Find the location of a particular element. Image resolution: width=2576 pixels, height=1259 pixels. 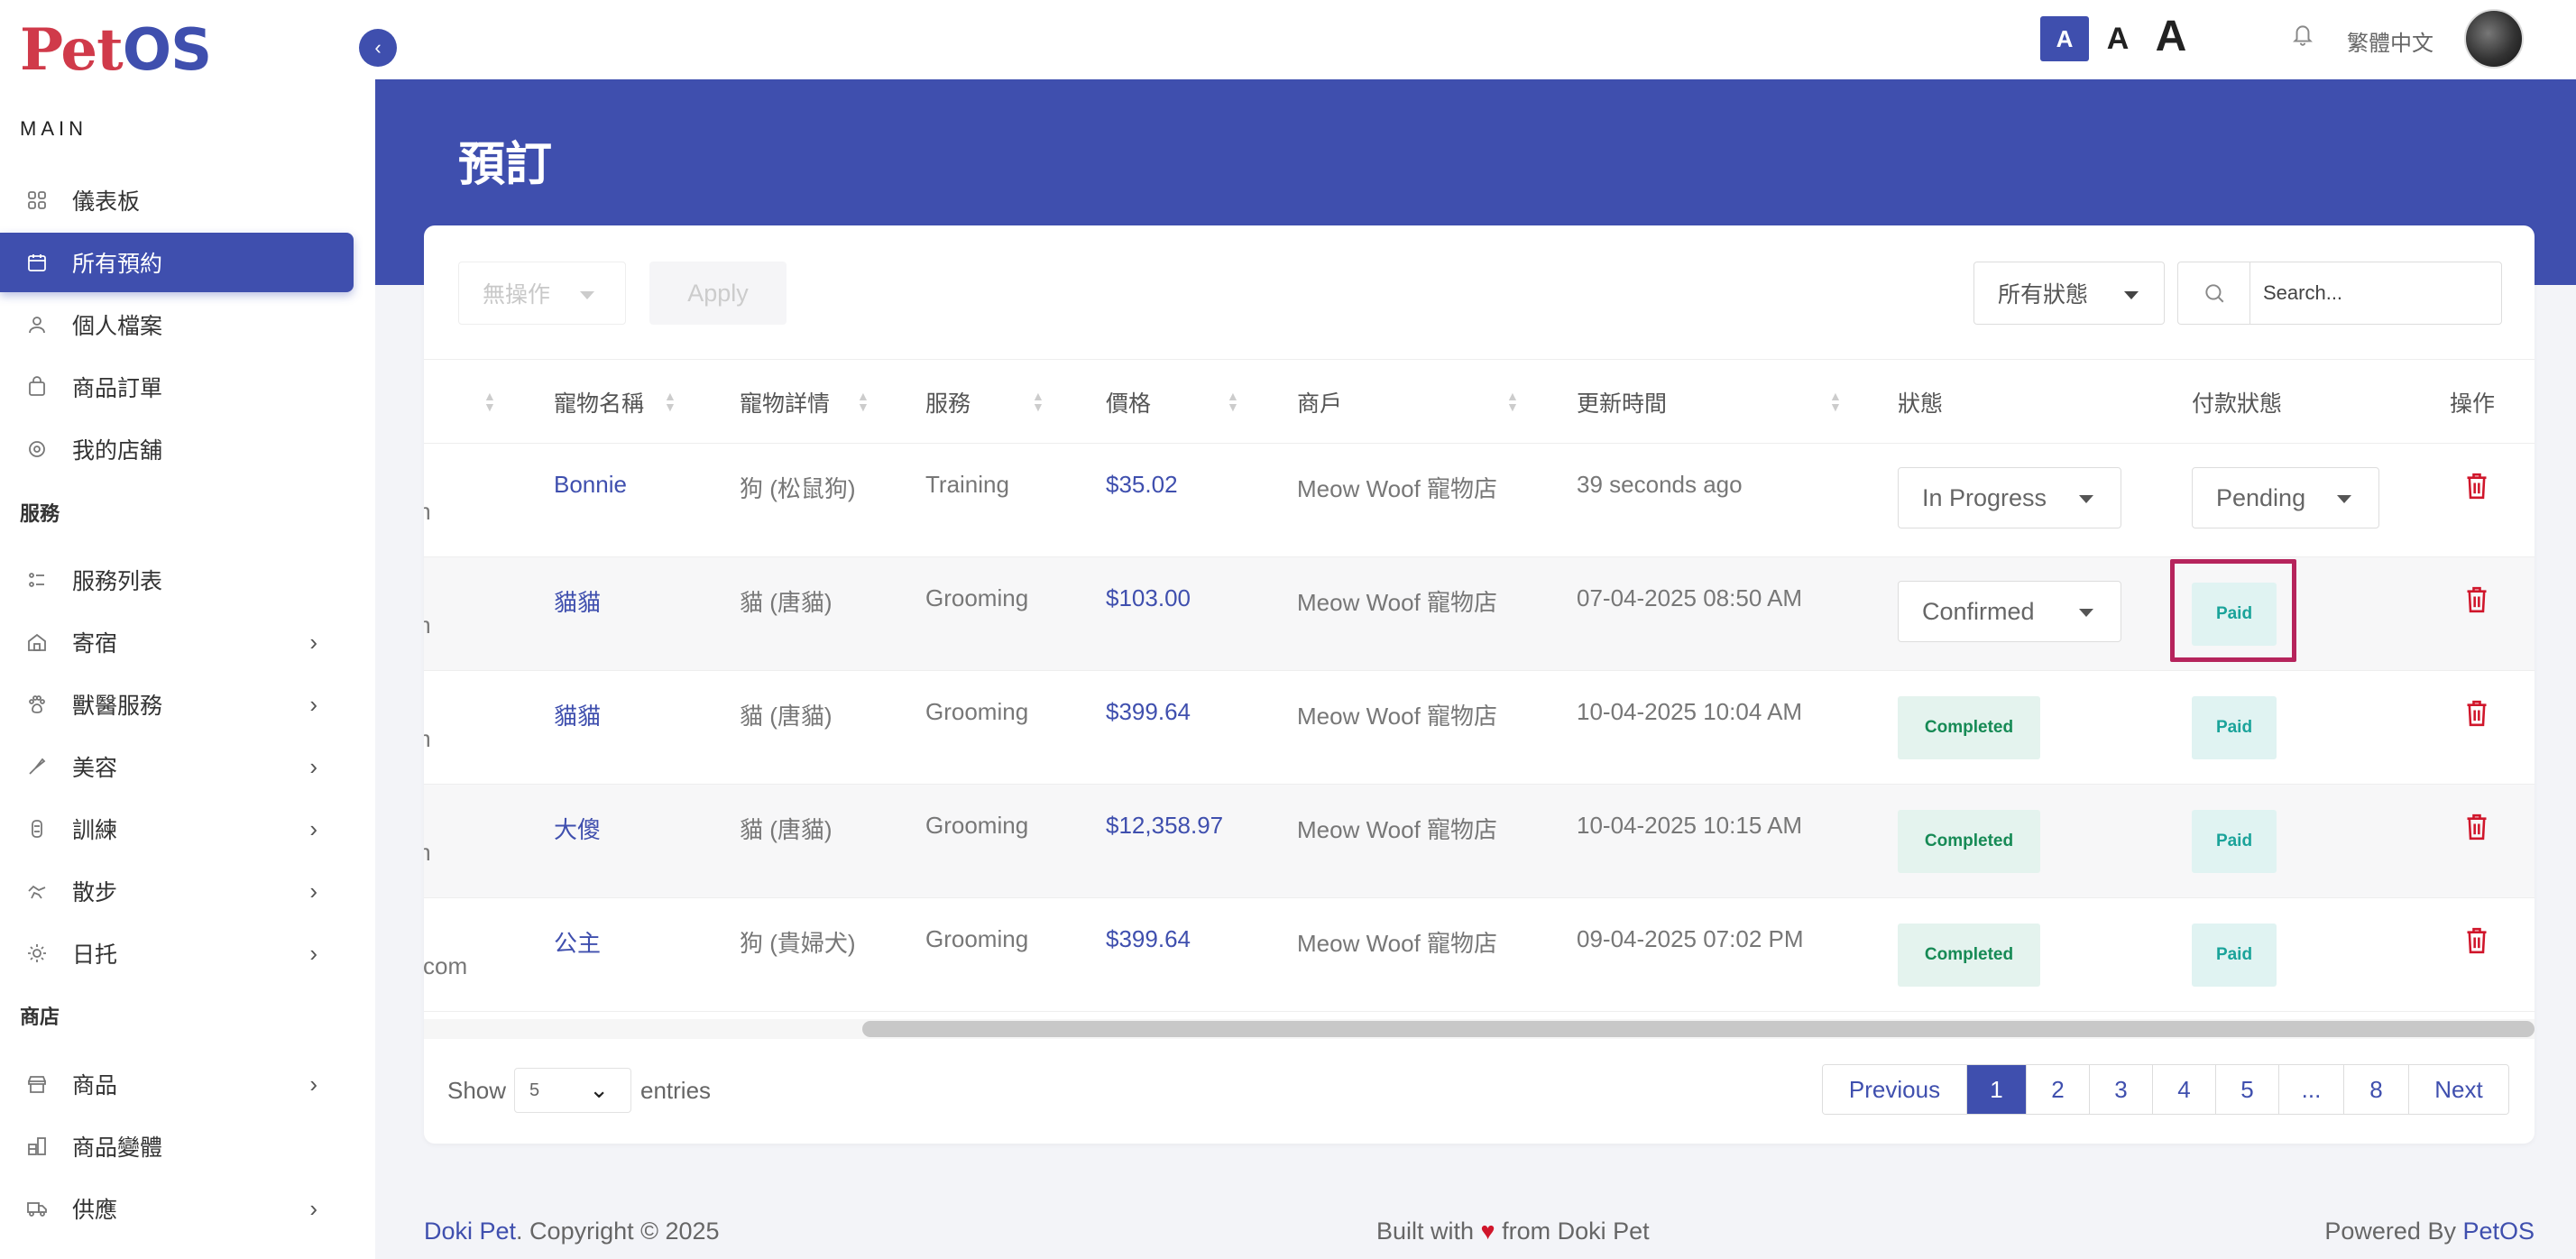

sidebar-item-my-store: 我的店舖 is located at coordinates (177, 449).